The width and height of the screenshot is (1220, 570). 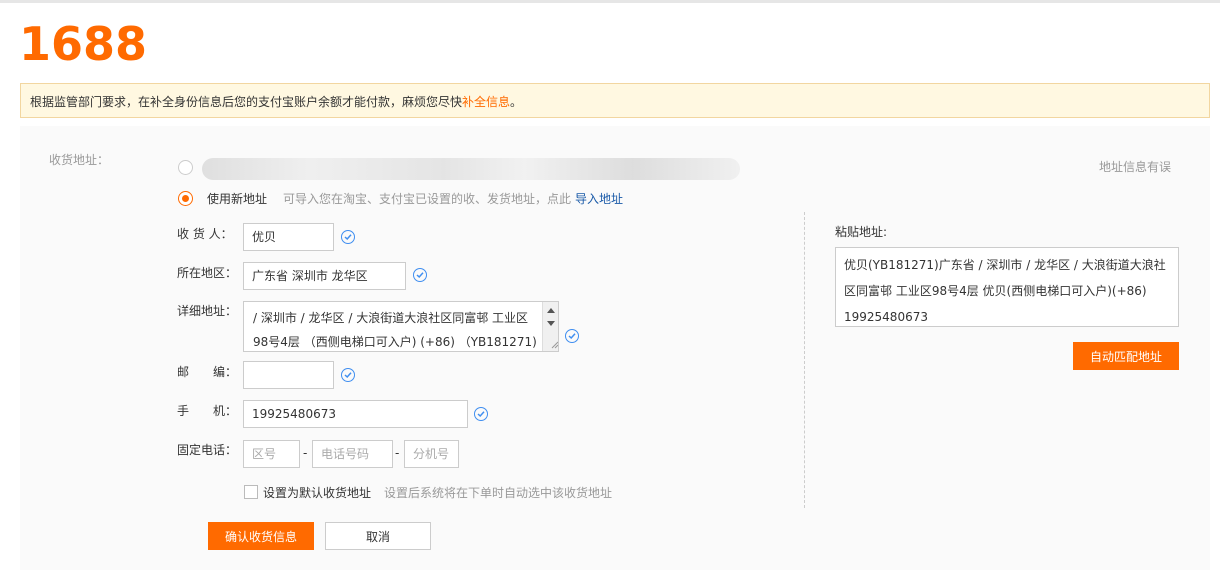 I want to click on detail-line-1: / 深圳市 / 龙华区 / 大浪街道大浪社区同富邨 工业区, so click(x=391, y=318).